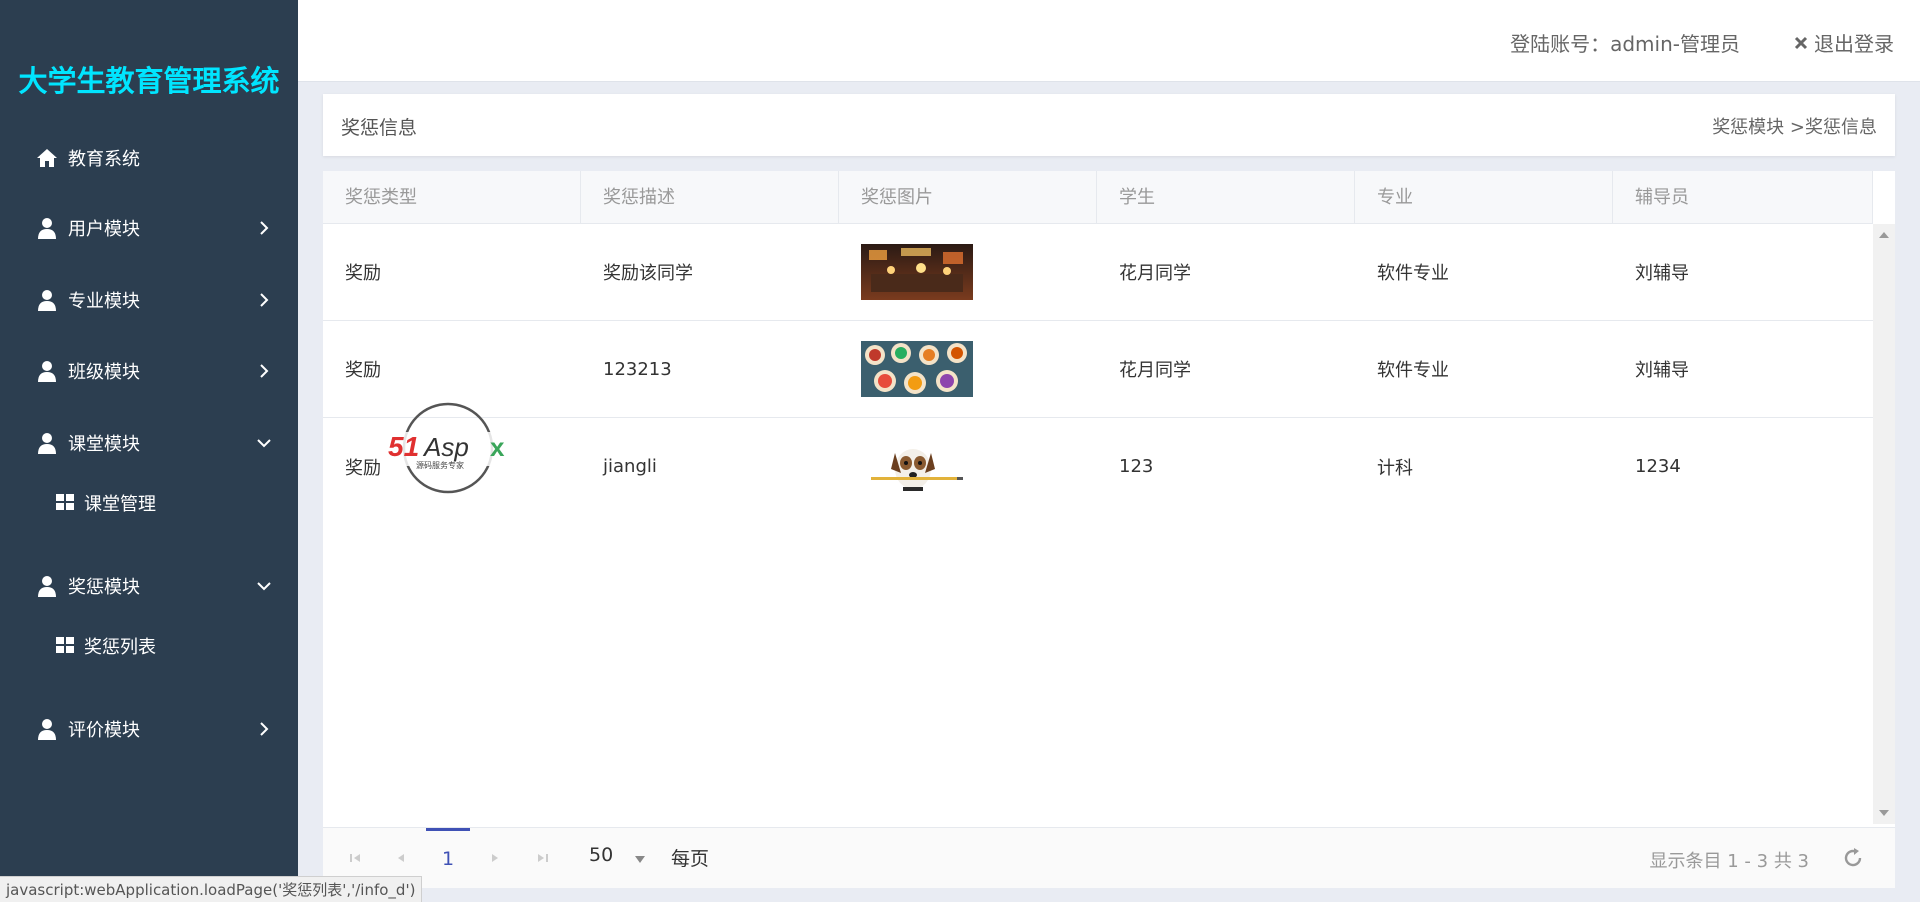 The height and width of the screenshot is (902, 1920). Describe the element at coordinates (1729, 861) in the screenshot. I see `page-info: 显示条目 1 - 3 共 3` at that location.